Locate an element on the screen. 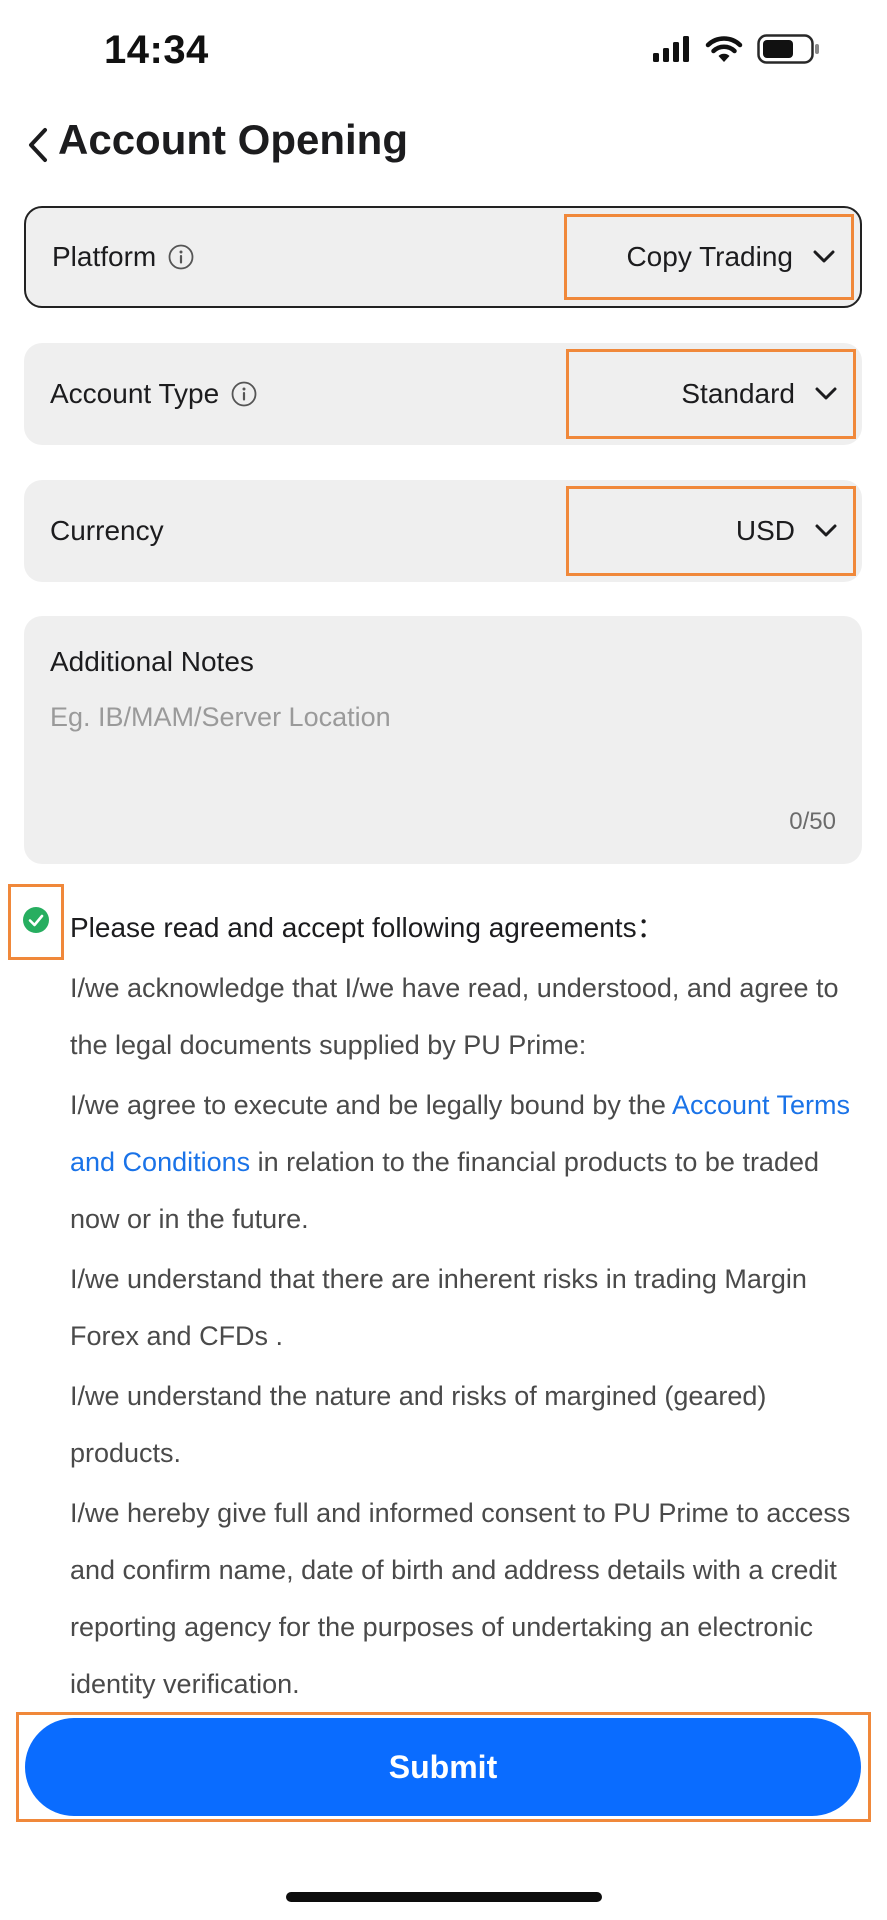  status-bar: 14:34 is located at coordinates (443, 50).